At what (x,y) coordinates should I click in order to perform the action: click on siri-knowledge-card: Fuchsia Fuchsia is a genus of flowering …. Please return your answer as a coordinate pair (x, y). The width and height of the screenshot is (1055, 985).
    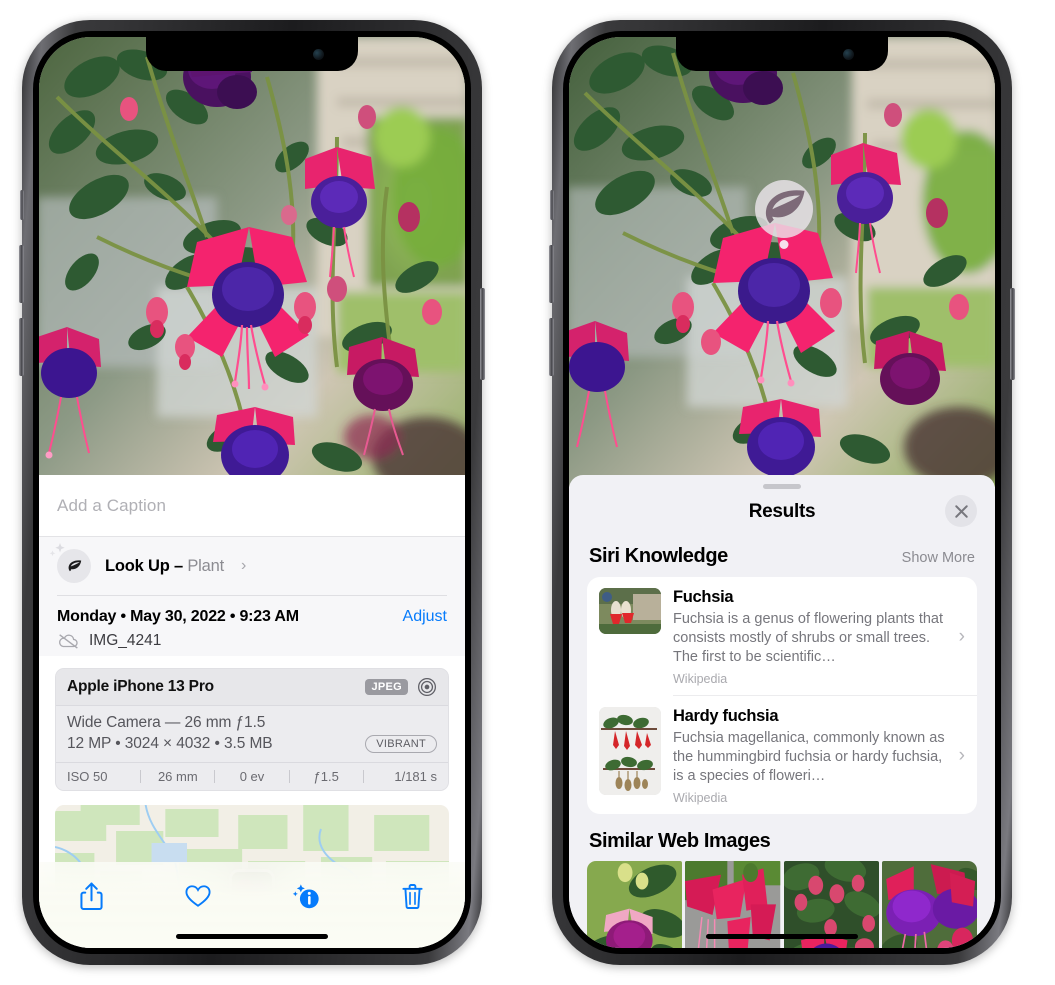
    Looking at the image, I should click on (782, 696).